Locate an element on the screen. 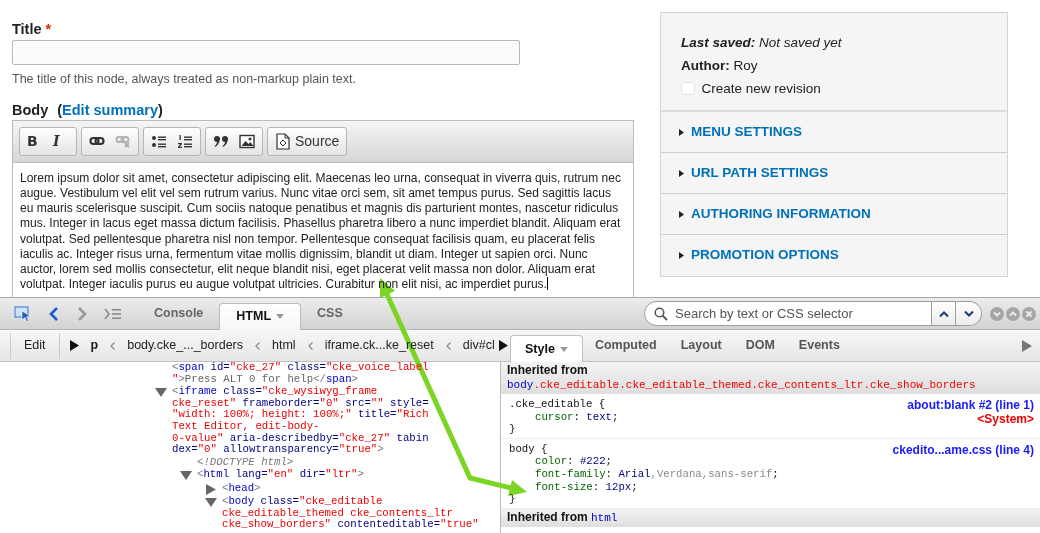 This screenshot has width=1040, height=533. code-line: <head> is located at coordinates (241, 488).